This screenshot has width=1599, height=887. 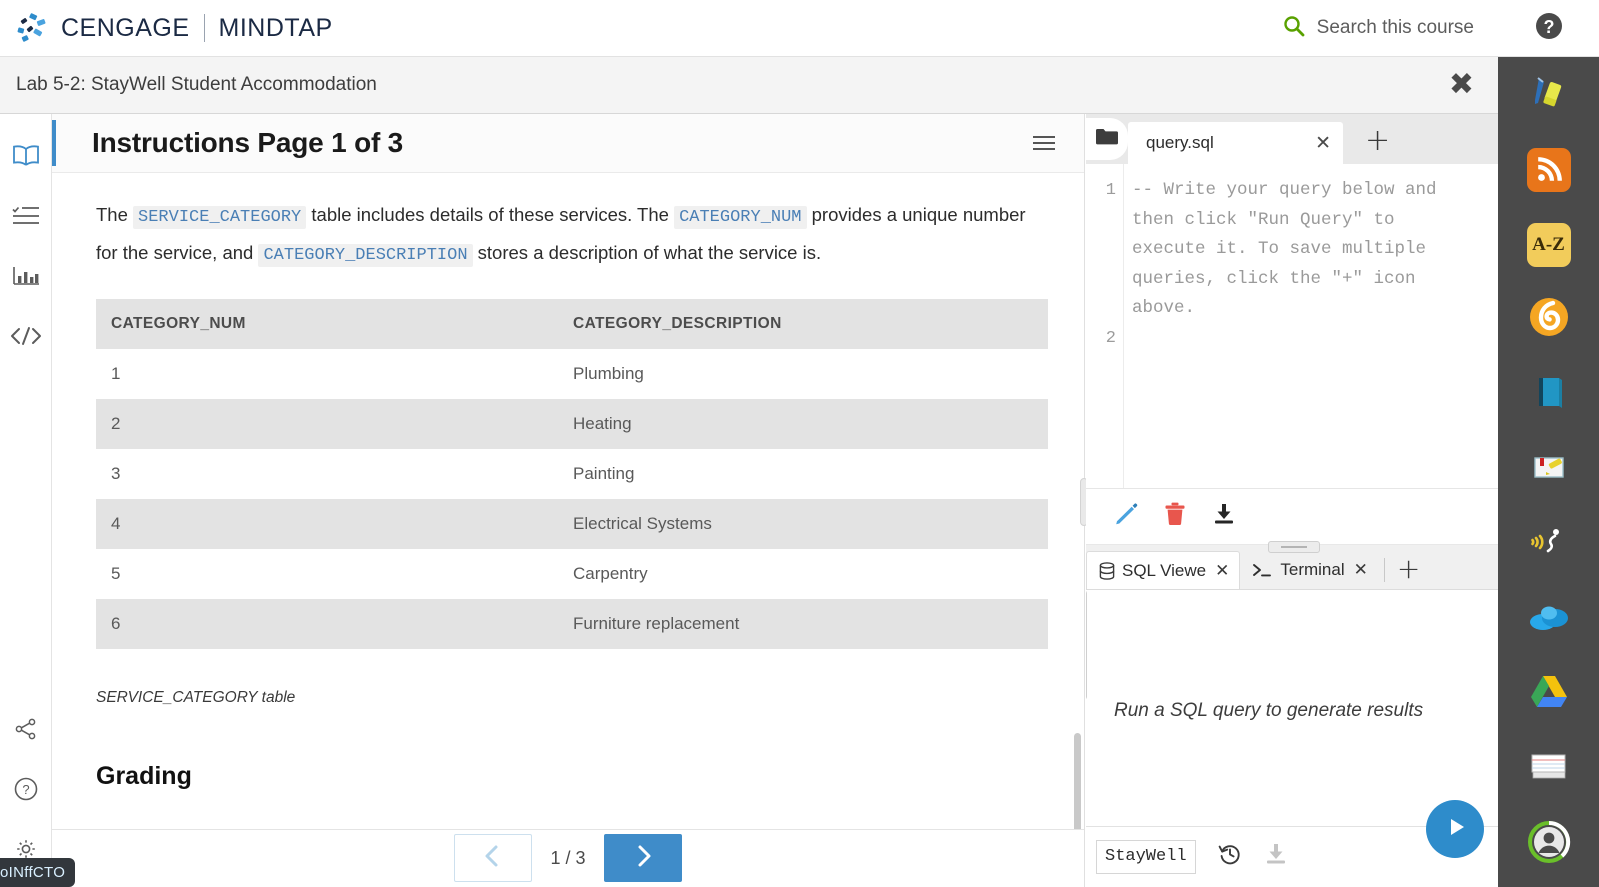 I want to click on tool-onedrive, so click(x=1548, y=619).